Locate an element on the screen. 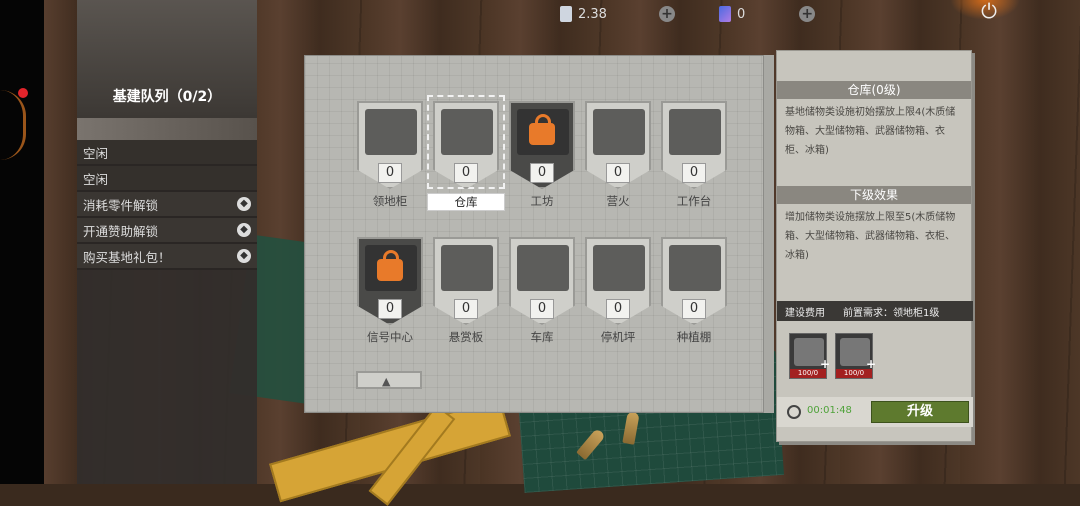  timer-bar: 00:01:48 升级 is located at coordinates (875, 412).